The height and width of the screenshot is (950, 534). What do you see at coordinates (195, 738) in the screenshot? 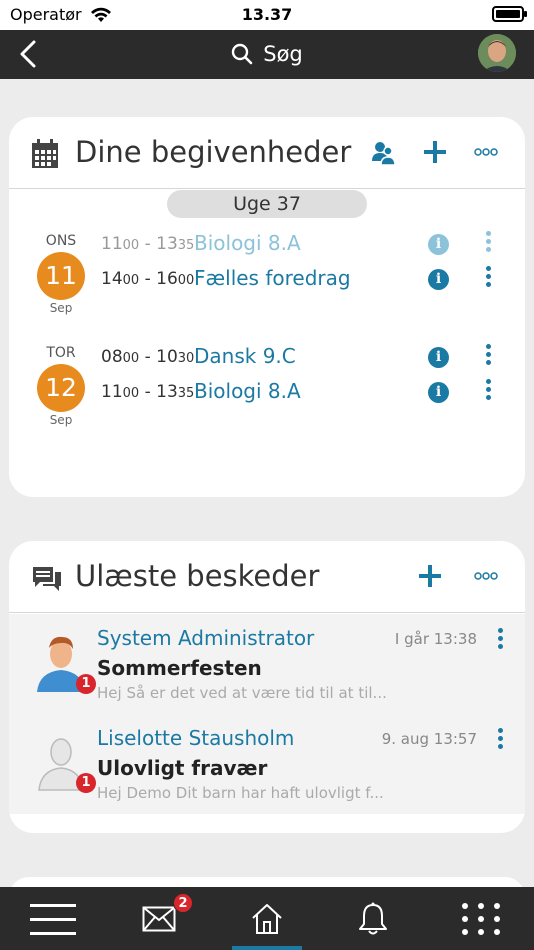
I see `message-sender: Liselotte Stausholm` at bounding box center [195, 738].